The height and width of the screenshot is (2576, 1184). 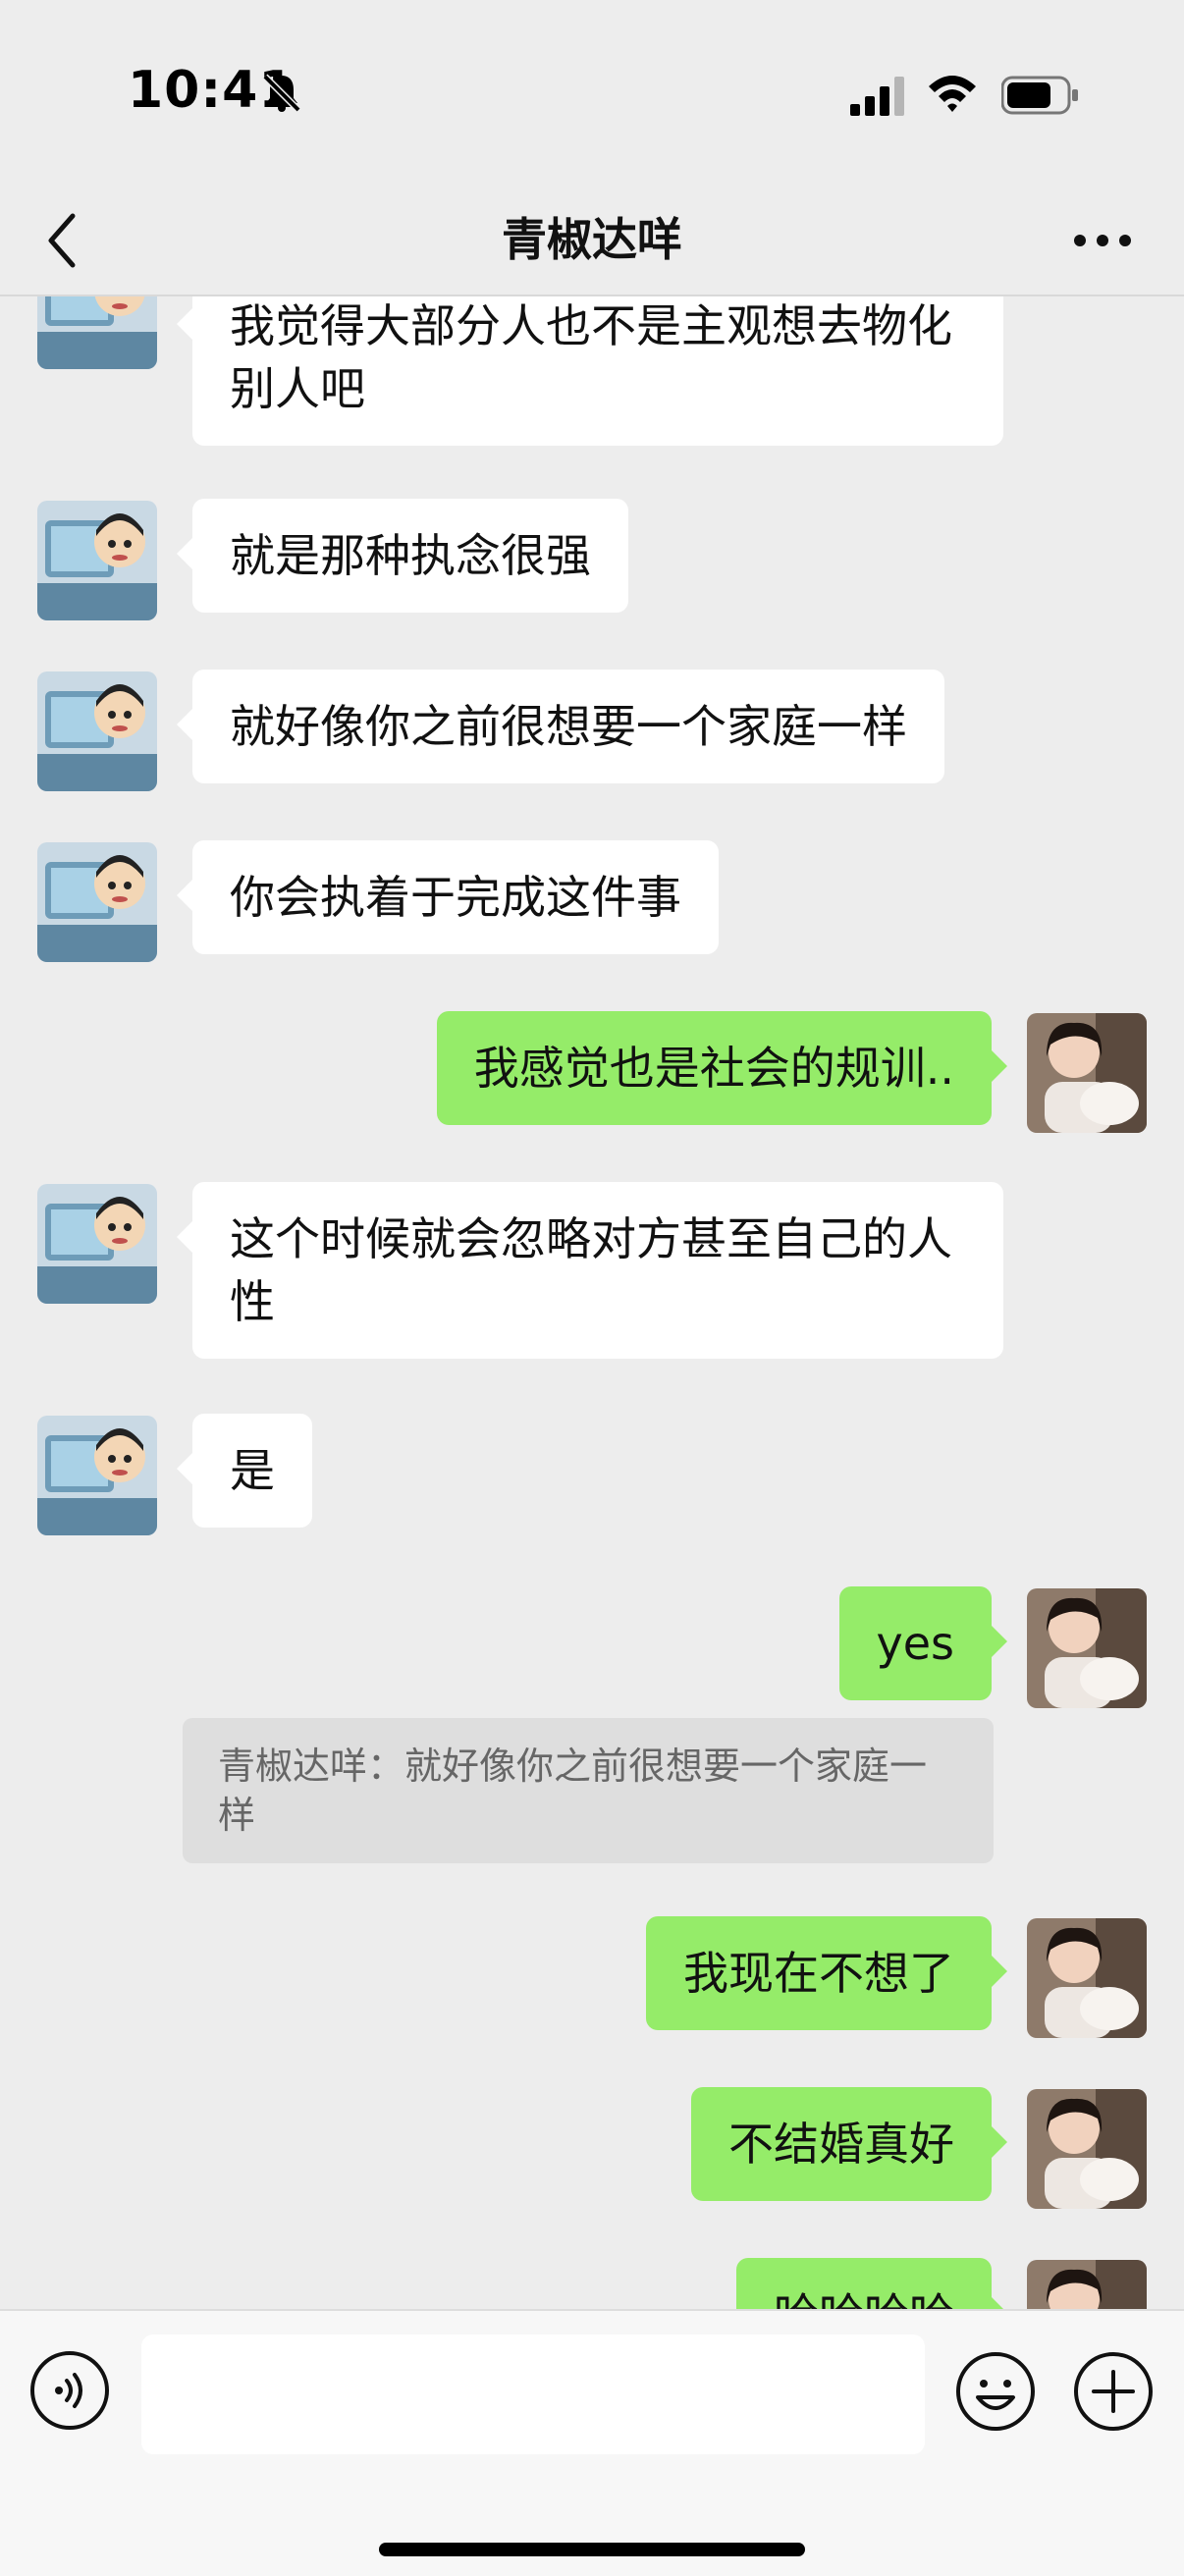 I want to click on message-bubble-incoming: 就好像你之前很想要一个家庭一样, so click(x=560, y=726).